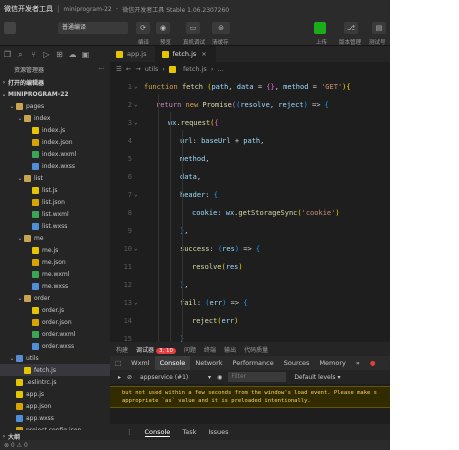 Image resolution: width=459 pixels, height=450 pixels. Describe the element at coordinates (101, 69) in the screenshot. I see `more-icon: ···` at that location.